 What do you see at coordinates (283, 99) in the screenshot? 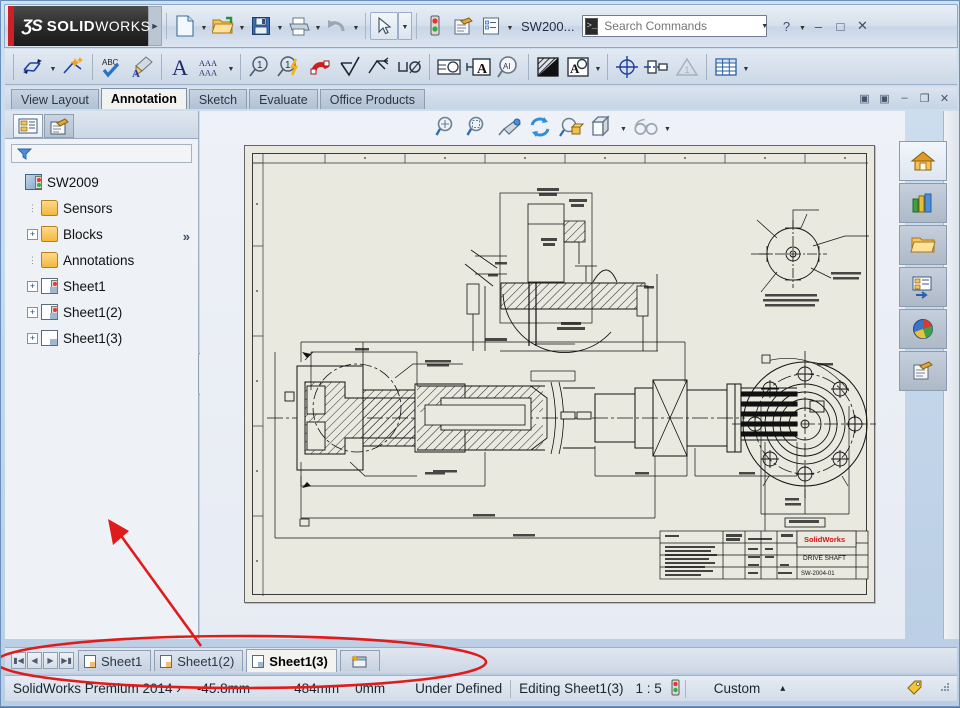
I see `tab-evaluate: Evaluate` at bounding box center [283, 99].